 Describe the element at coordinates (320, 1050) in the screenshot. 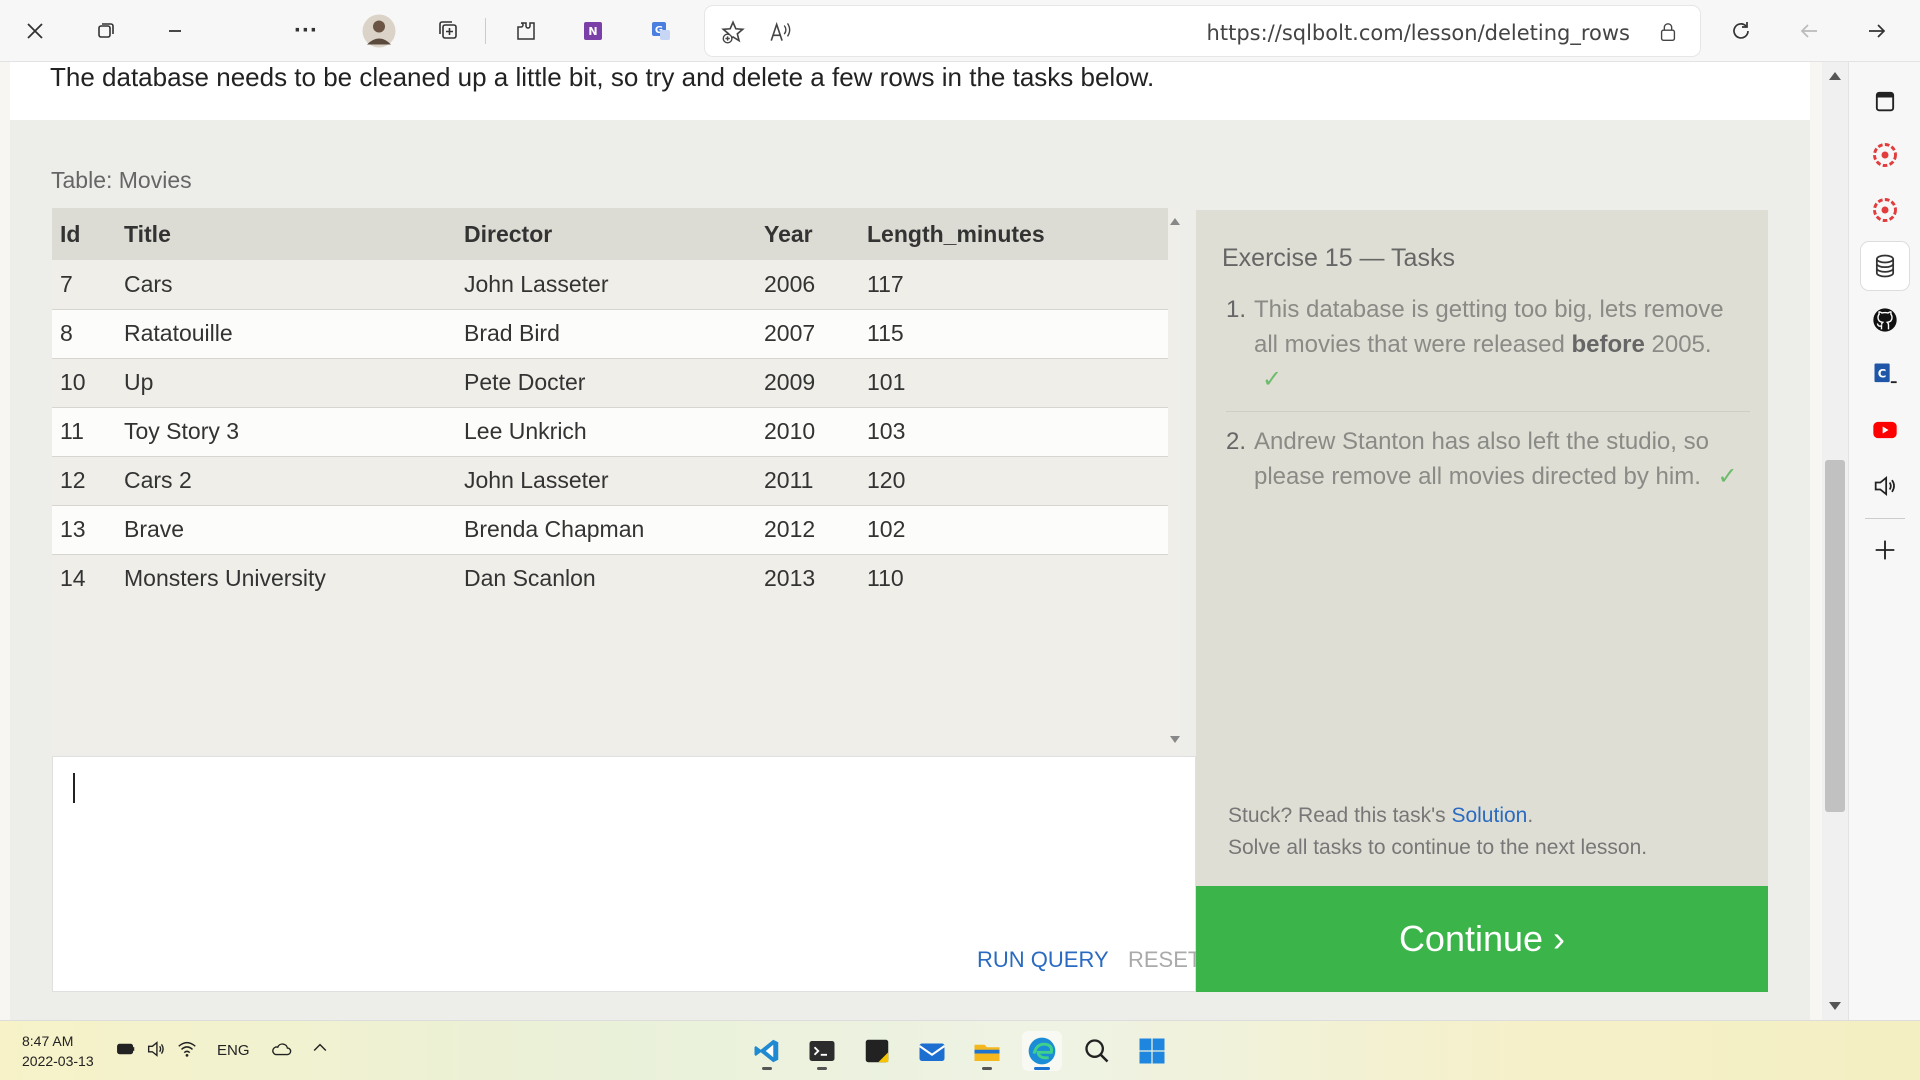

I see `chevron-up-icon` at that location.